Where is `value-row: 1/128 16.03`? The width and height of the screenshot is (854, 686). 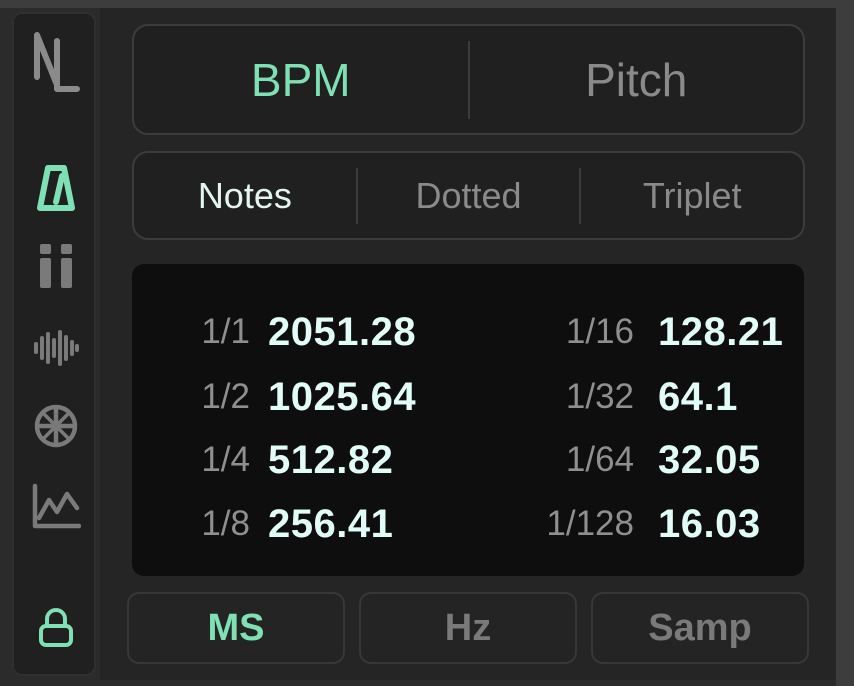 value-row: 1/128 16.03 is located at coordinates (638, 524).